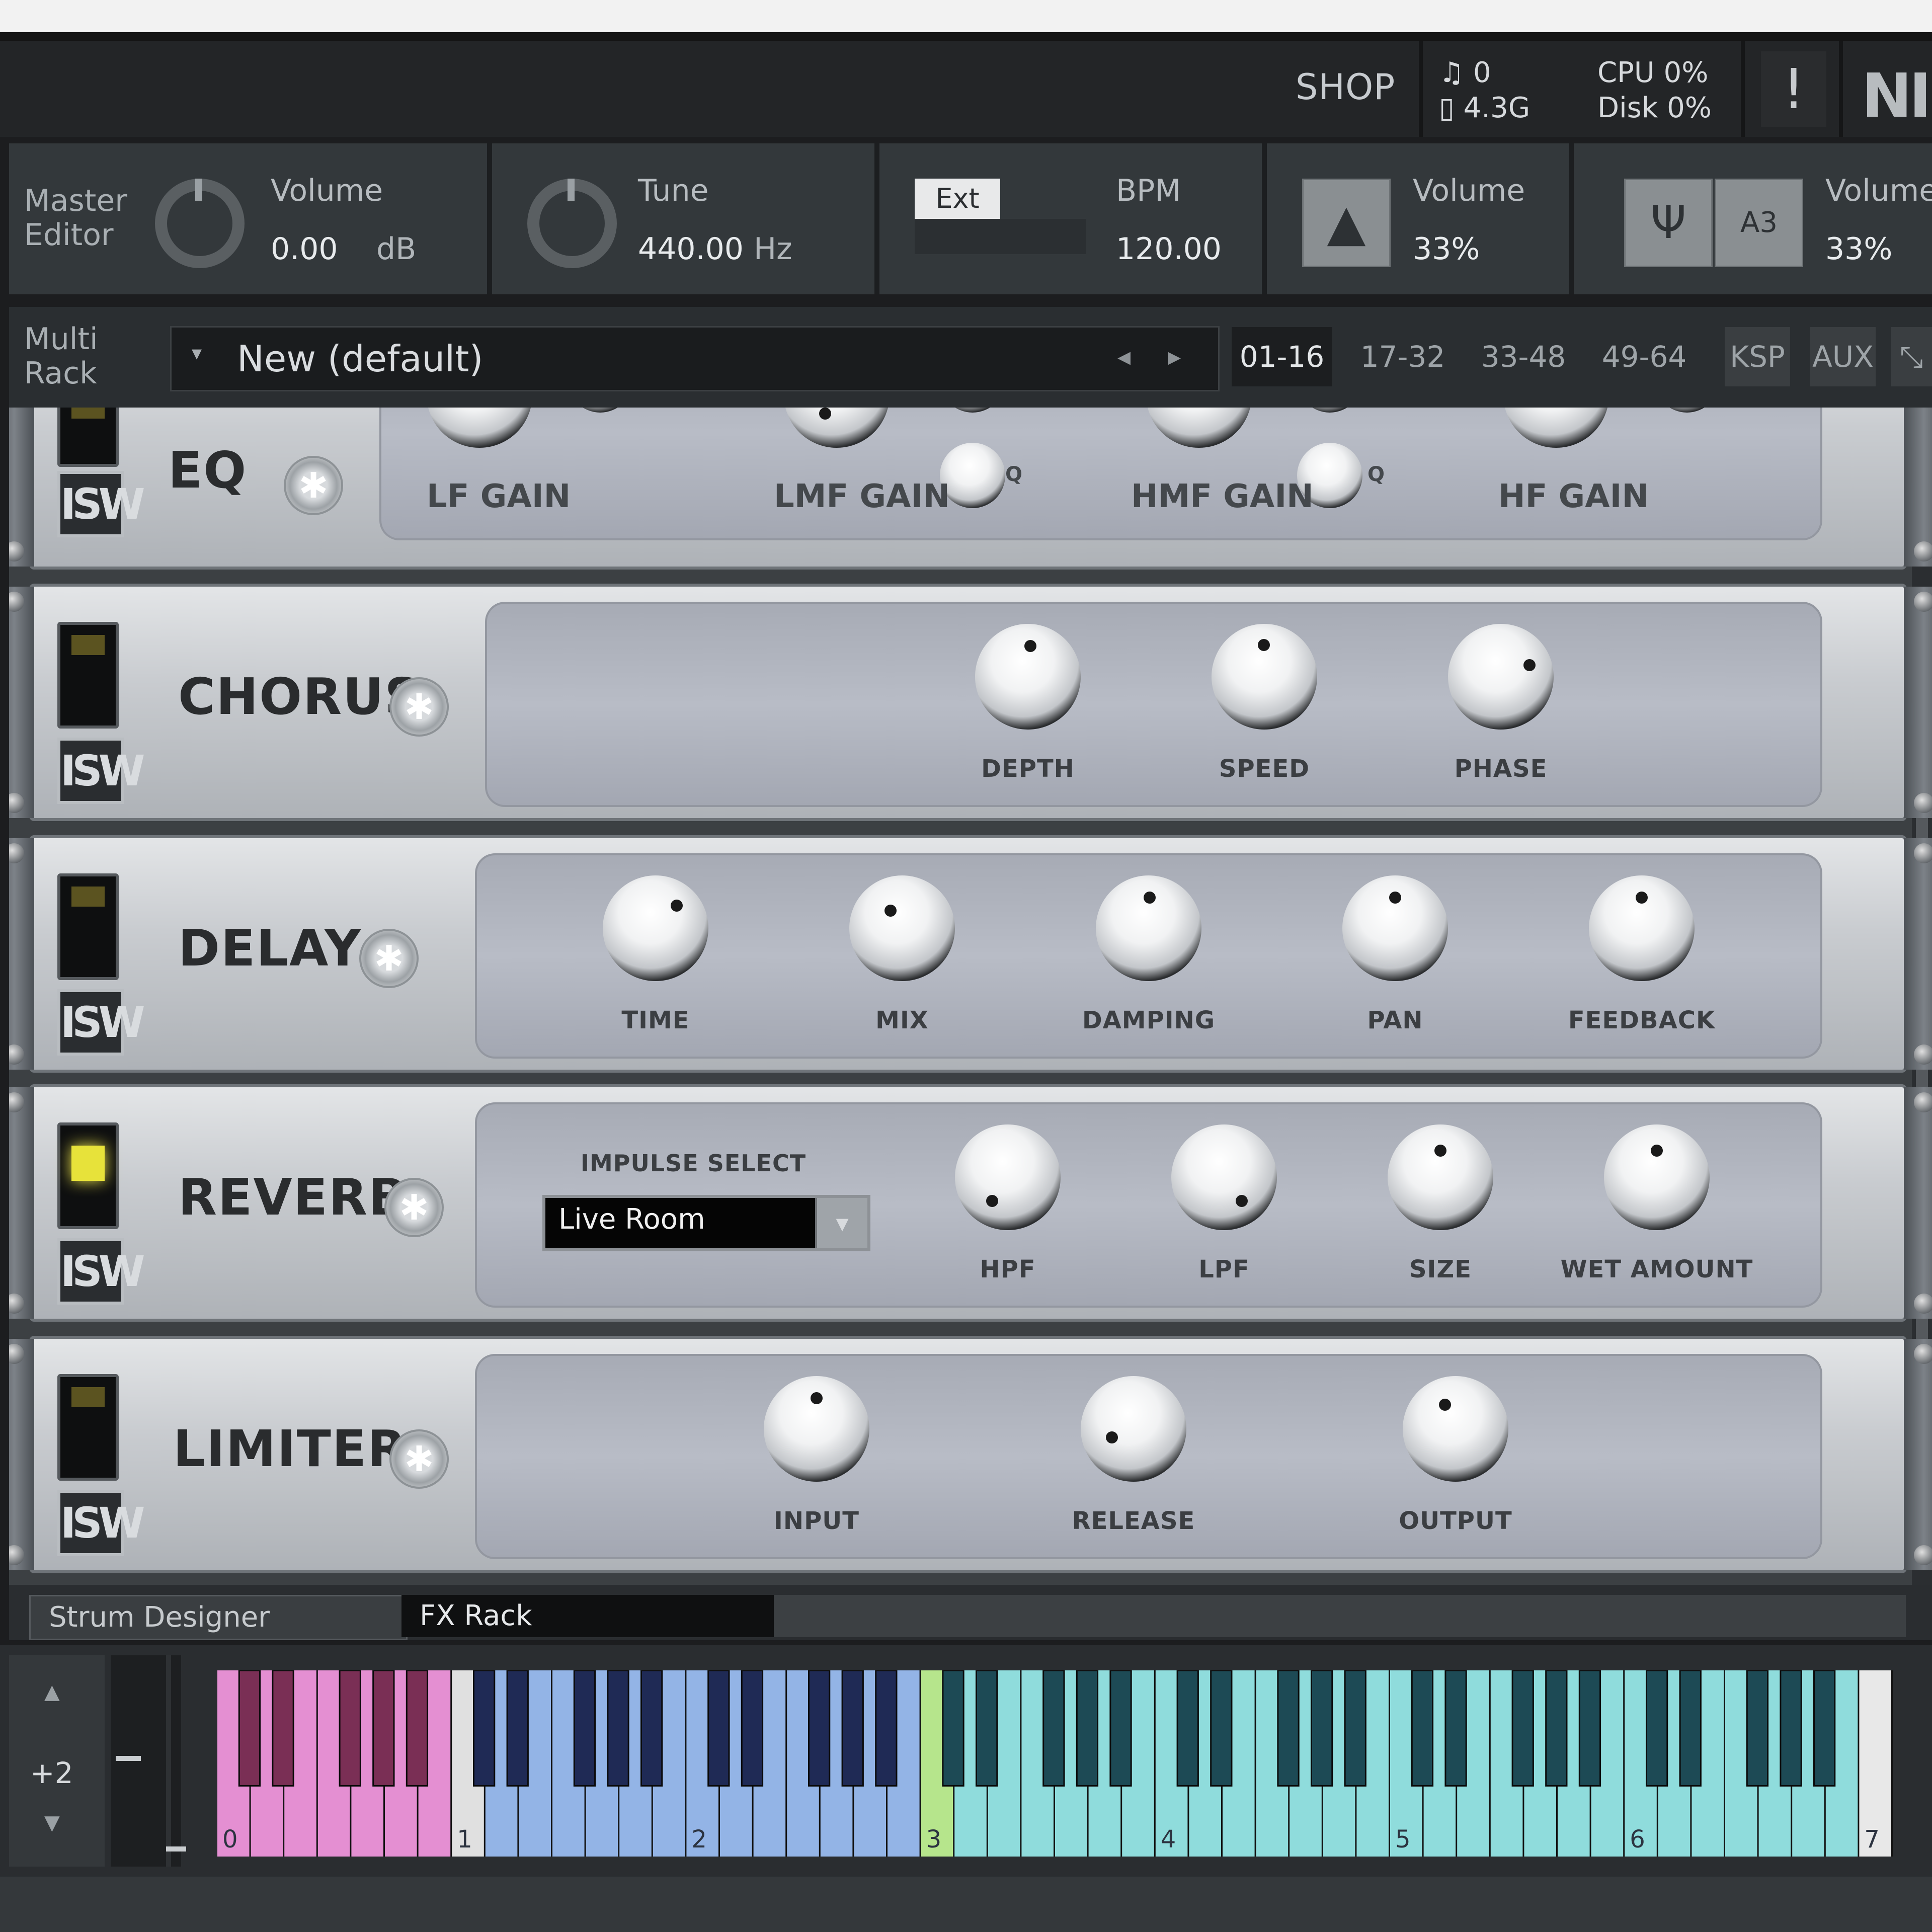 The image size is (1932, 1932). What do you see at coordinates (1124, 357) in the screenshot?
I see `prev-preset-icon: ◂` at bounding box center [1124, 357].